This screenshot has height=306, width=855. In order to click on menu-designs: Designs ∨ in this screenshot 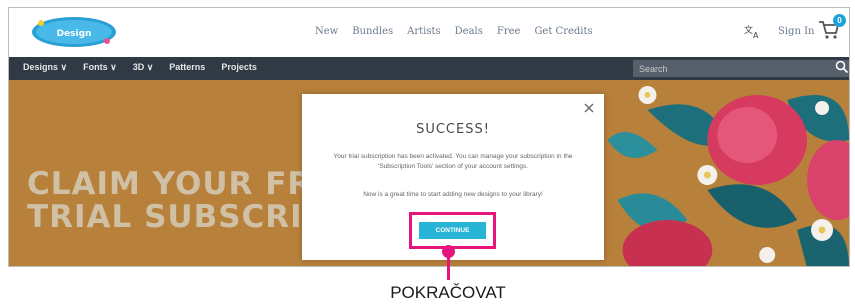, I will do `click(45, 67)`.